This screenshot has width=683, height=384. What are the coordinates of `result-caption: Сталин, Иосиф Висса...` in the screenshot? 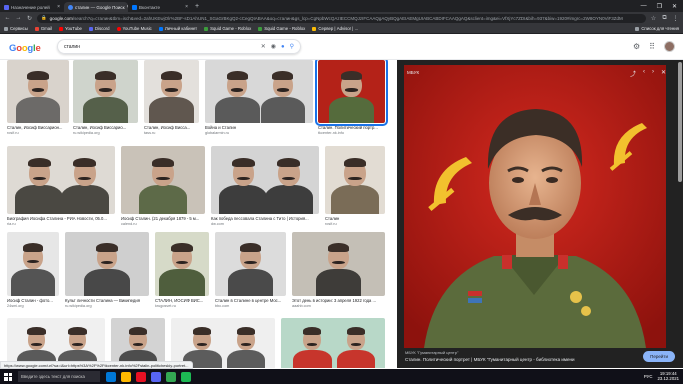 It's located at (171, 127).